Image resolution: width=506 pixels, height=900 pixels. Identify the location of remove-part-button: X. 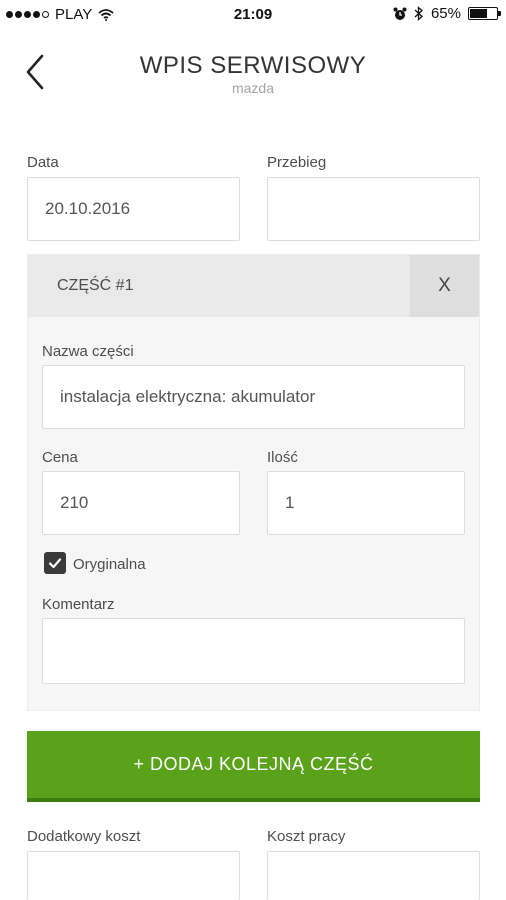
(444, 286).